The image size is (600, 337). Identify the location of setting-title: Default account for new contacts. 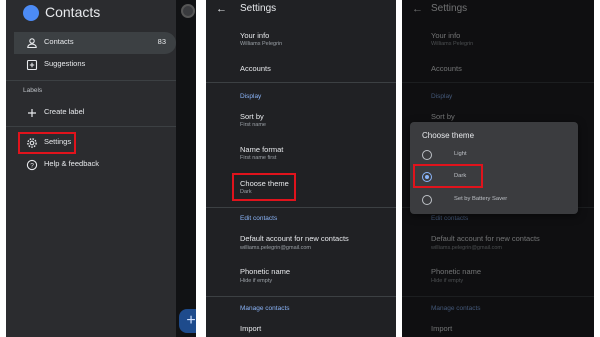
(294, 238).